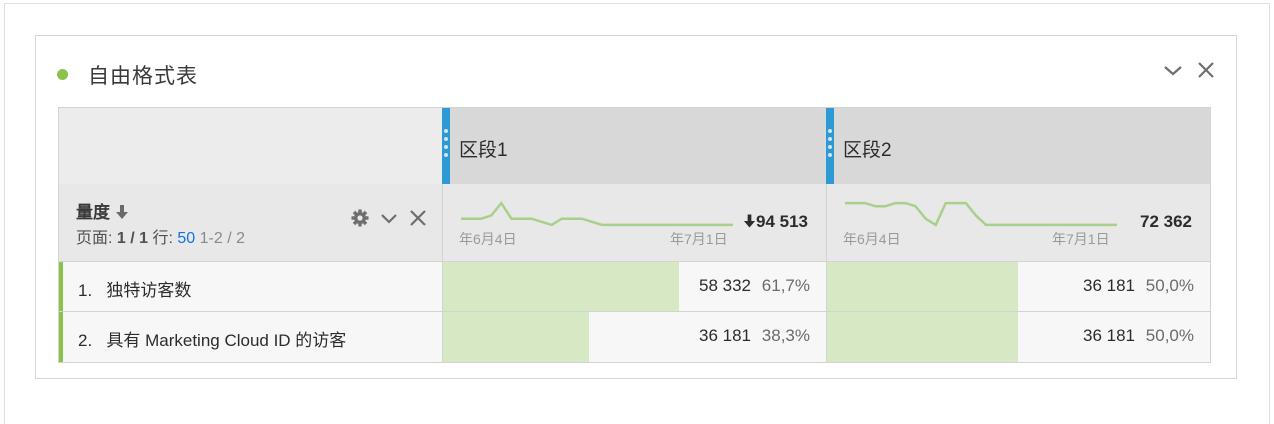 Image resolution: width=1274 pixels, height=424 pixels. What do you see at coordinates (1166, 221) in the screenshot?
I see `metric-total-value: 72 362` at bounding box center [1166, 221].